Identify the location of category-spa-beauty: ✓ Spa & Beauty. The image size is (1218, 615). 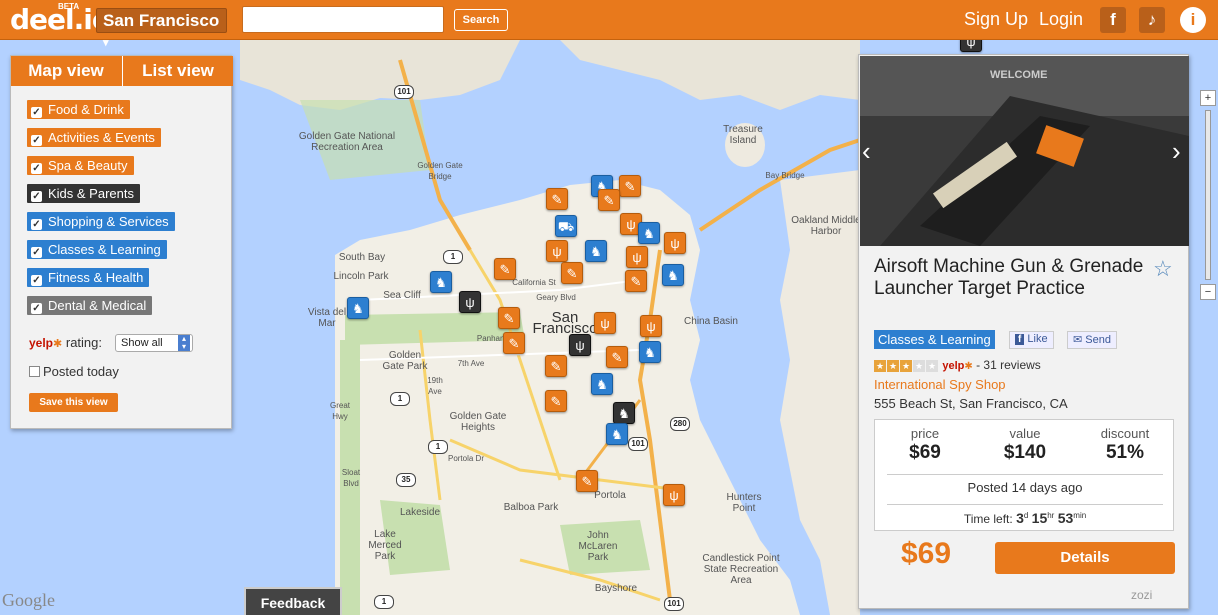
(80, 165).